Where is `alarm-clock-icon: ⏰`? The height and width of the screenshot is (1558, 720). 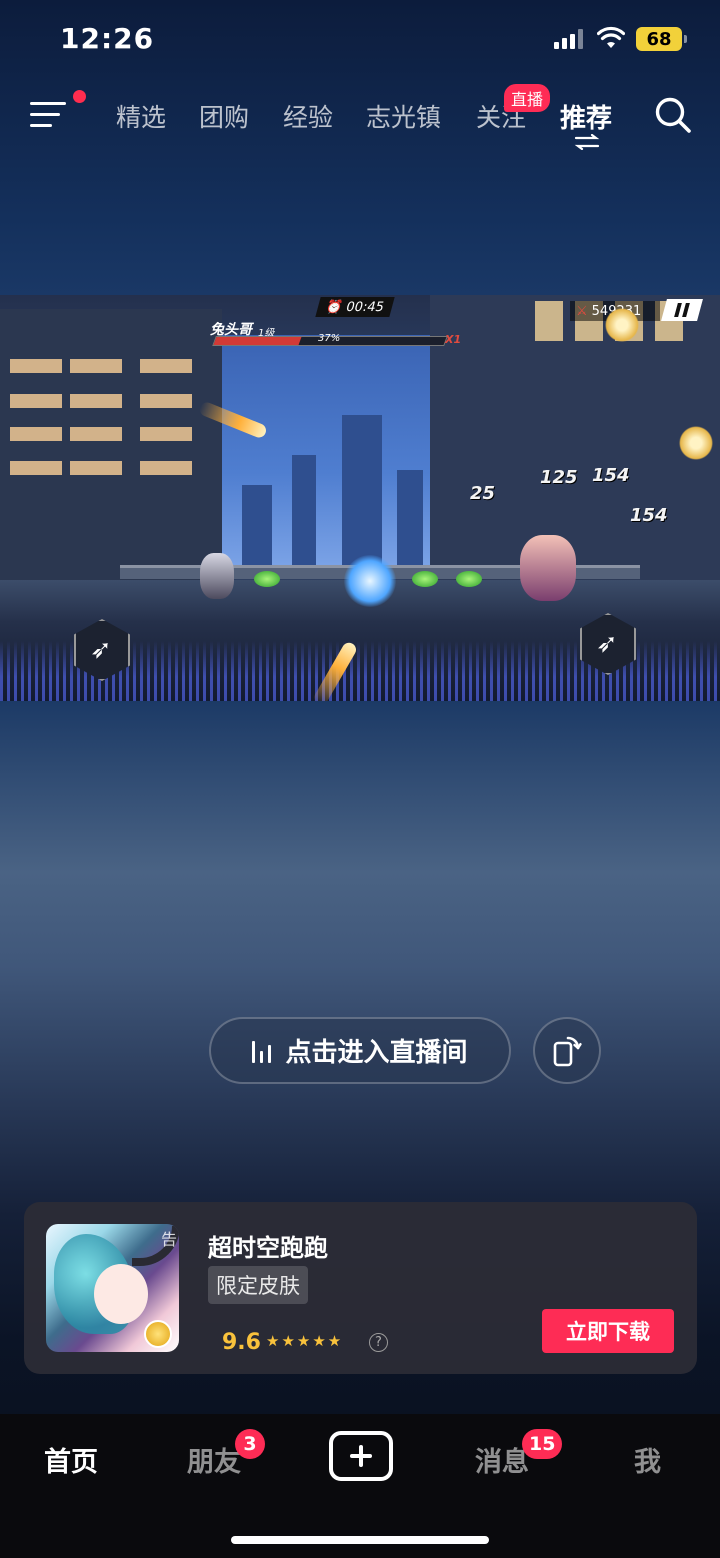 alarm-clock-icon: ⏰ is located at coordinates (334, 307).